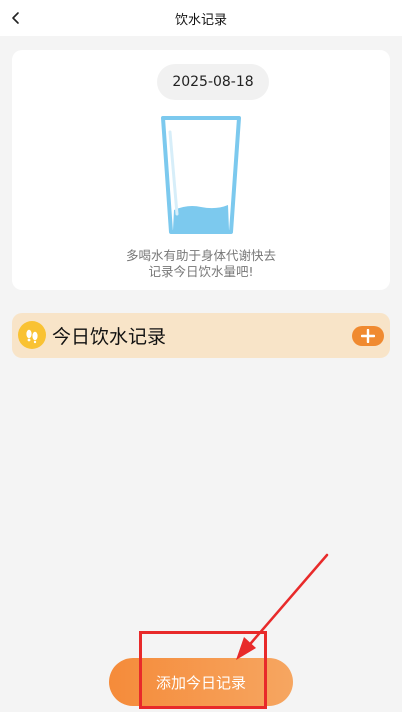 The width and height of the screenshot is (402, 712). I want to click on hint-line-2: 记录今日饮水量吧!, so click(201, 271).